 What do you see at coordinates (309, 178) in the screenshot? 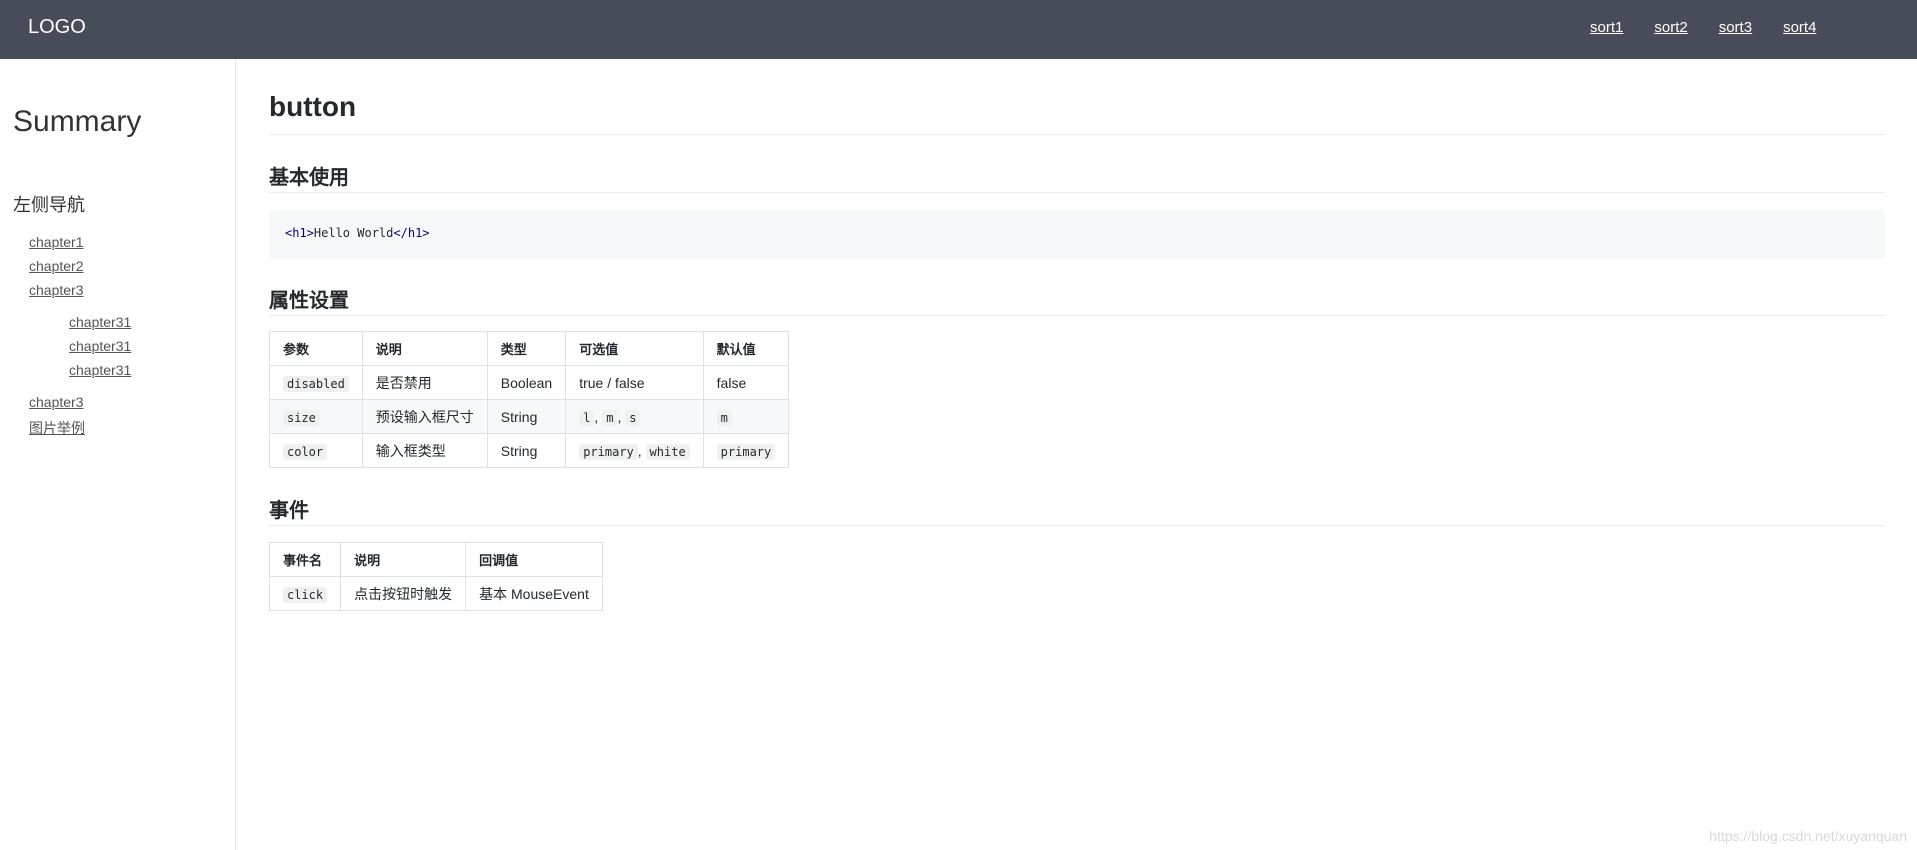
I see `section-heading-basic: 基本使用` at bounding box center [309, 178].